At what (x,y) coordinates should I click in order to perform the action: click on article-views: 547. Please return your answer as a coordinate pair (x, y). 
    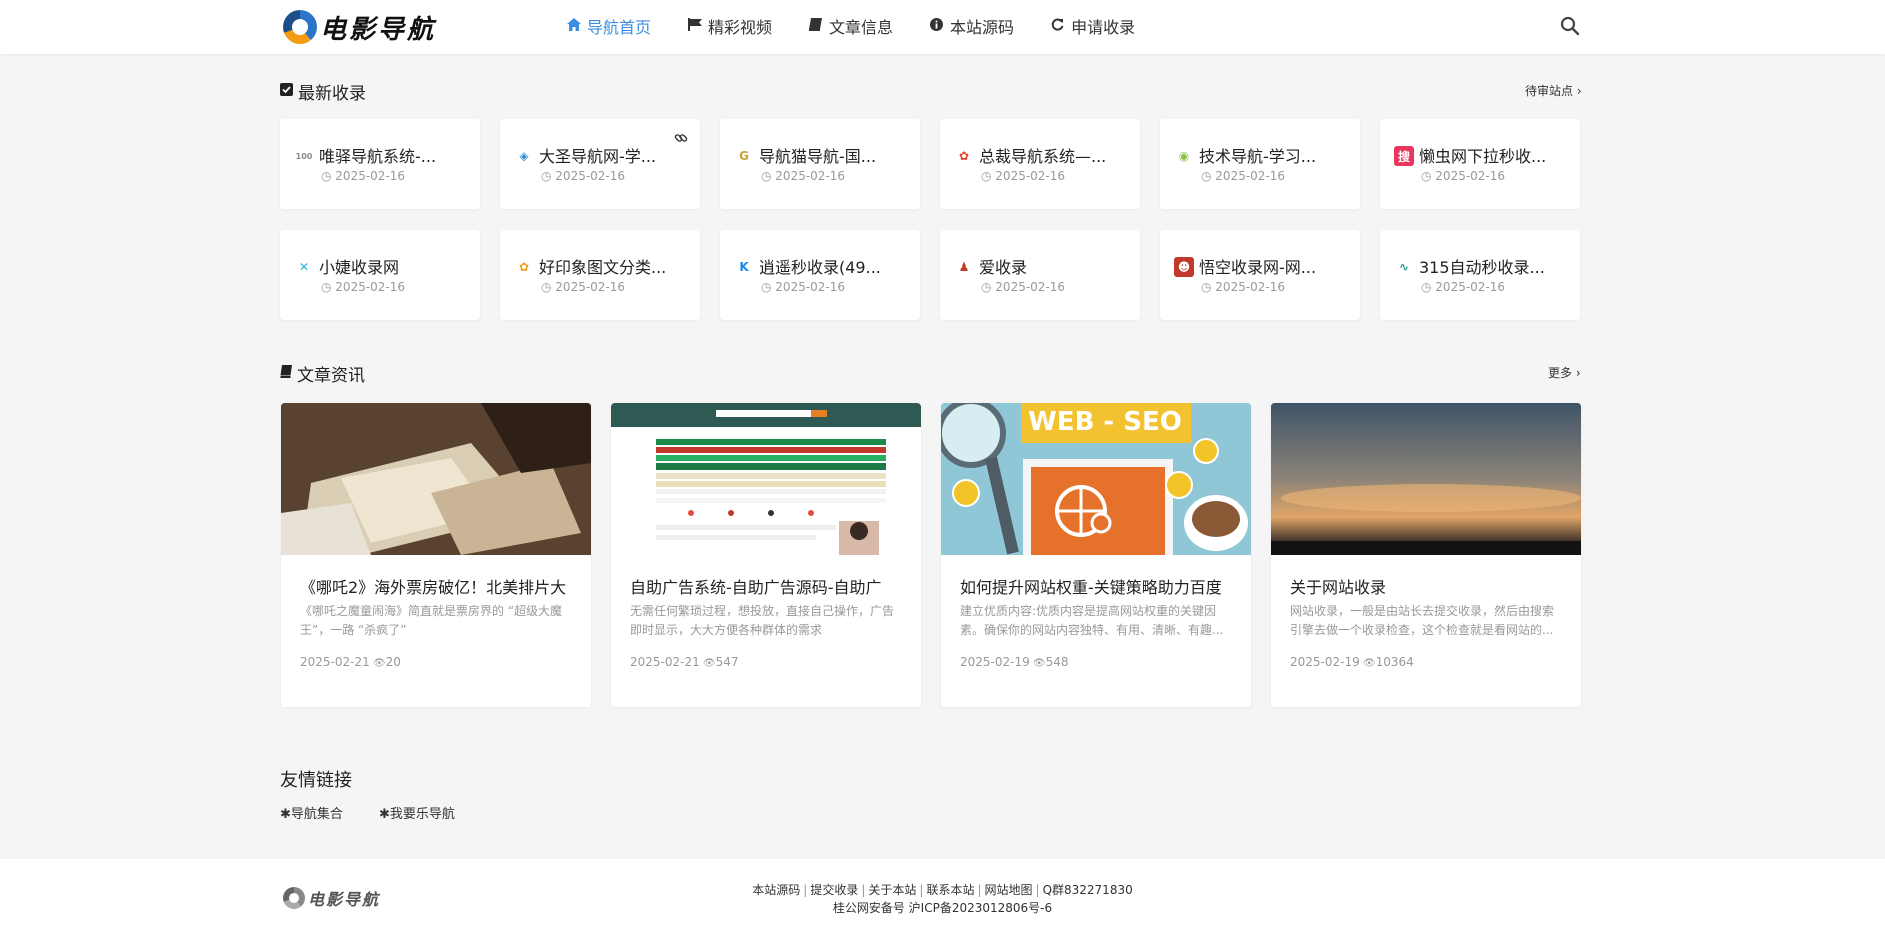
    Looking at the image, I should click on (727, 662).